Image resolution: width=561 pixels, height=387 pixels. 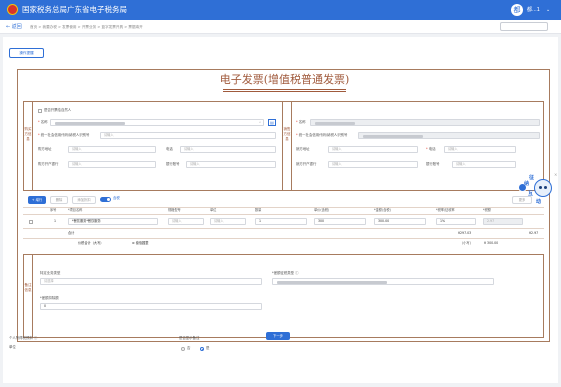 What do you see at coordinates (231, 164) in the screenshot?
I see `buyer-account-input: 请输入` at bounding box center [231, 164].